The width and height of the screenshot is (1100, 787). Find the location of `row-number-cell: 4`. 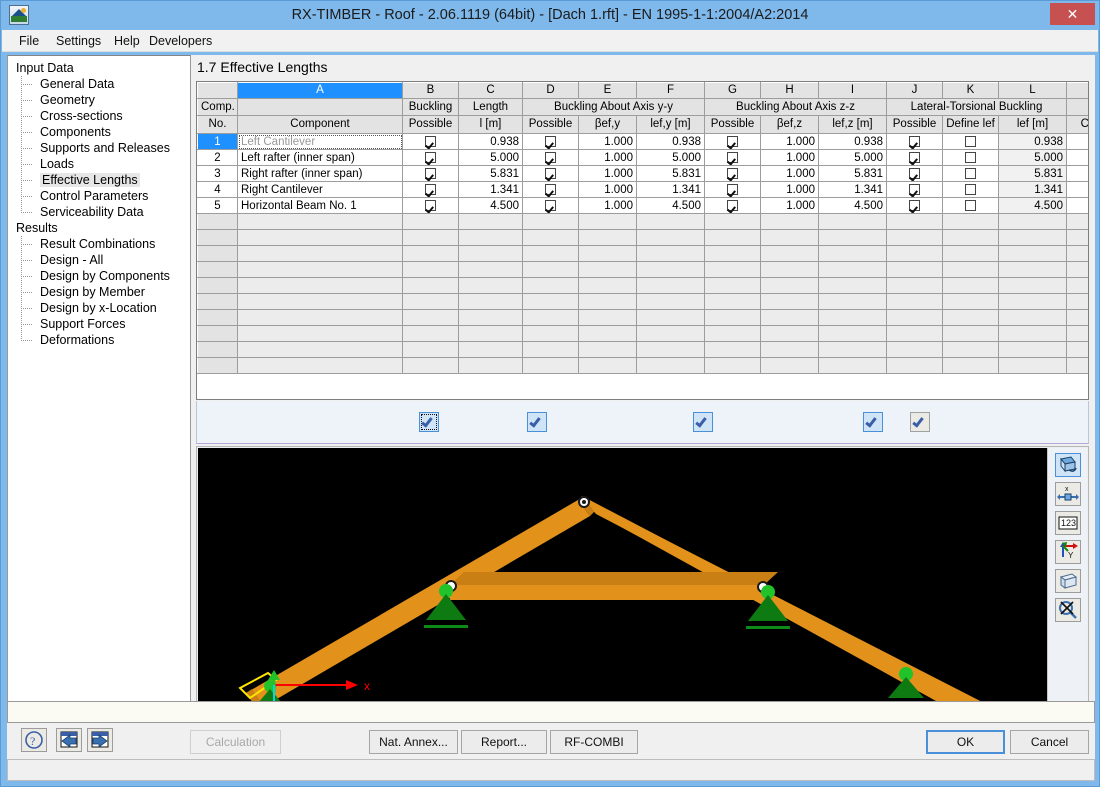

row-number-cell: 4 is located at coordinates (217, 189).